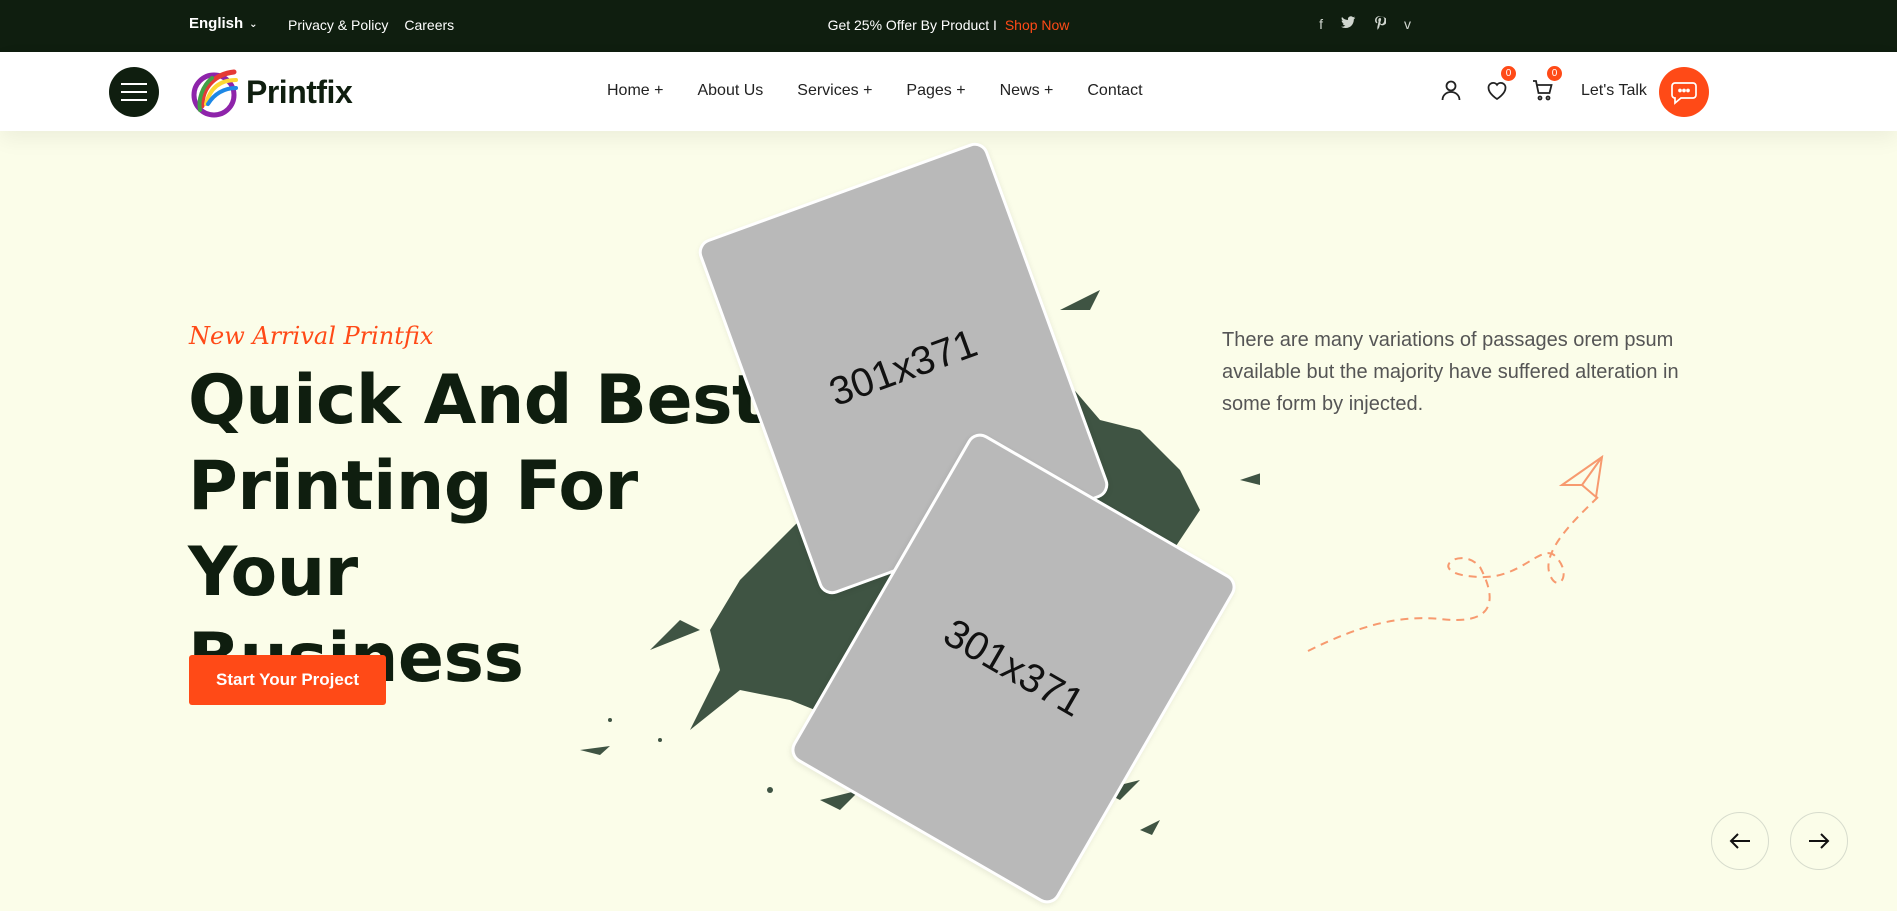  I want to click on wishlist-button: 0, so click(1500, 84).